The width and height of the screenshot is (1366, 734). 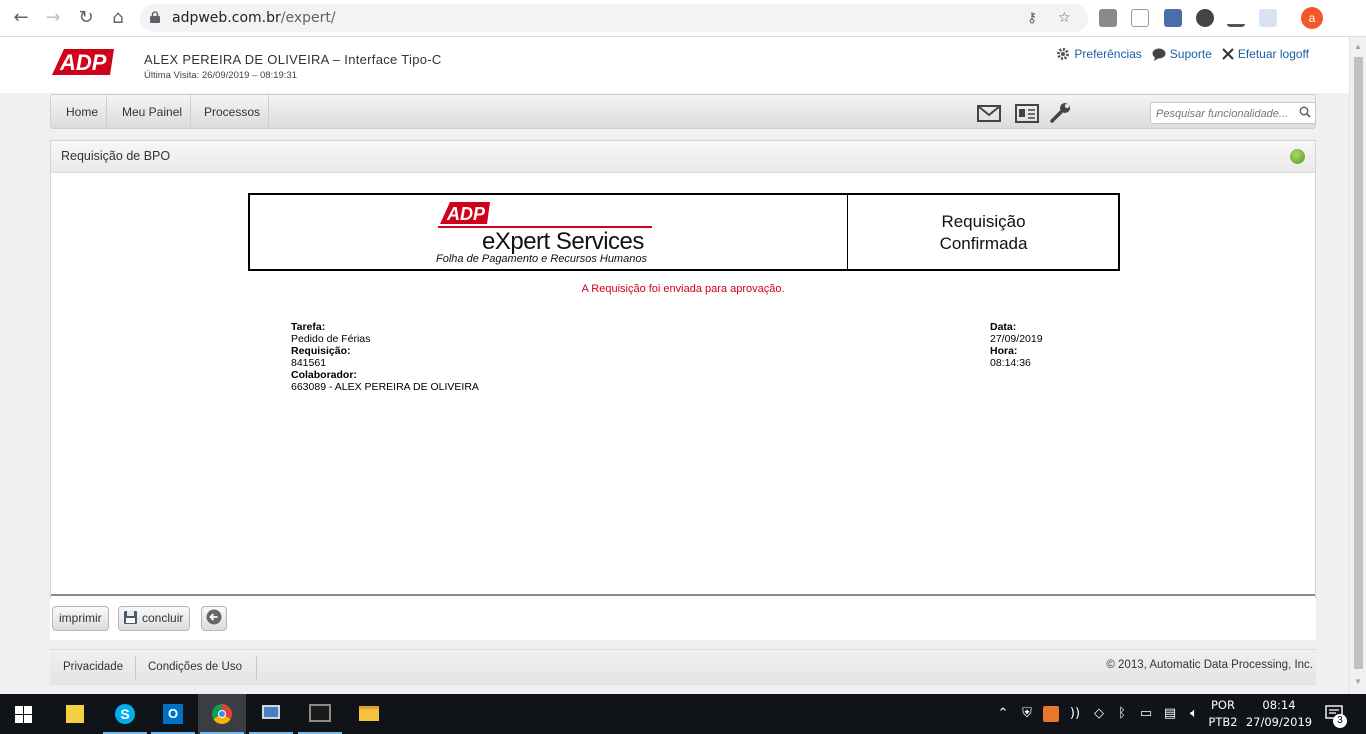 I want to click on json-extension-icon, so click(x=1140, y=18).